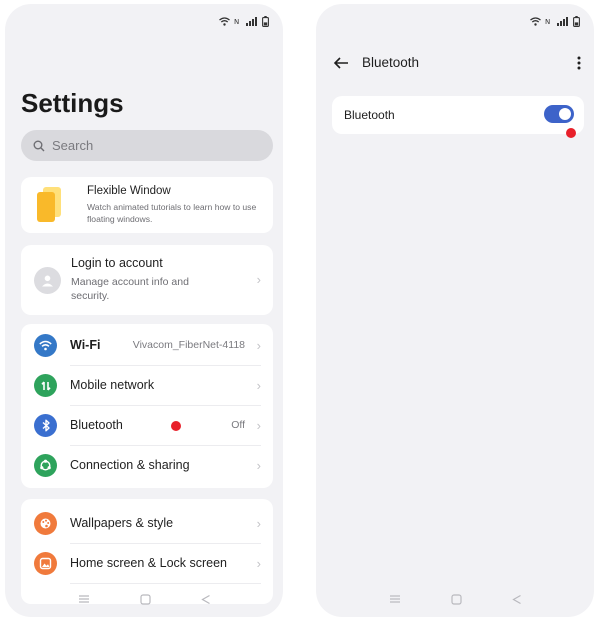 The image size is (596, 621). I want to click on settings-item-bluetooth: Bluetooth Off ›, so click(147, 426).